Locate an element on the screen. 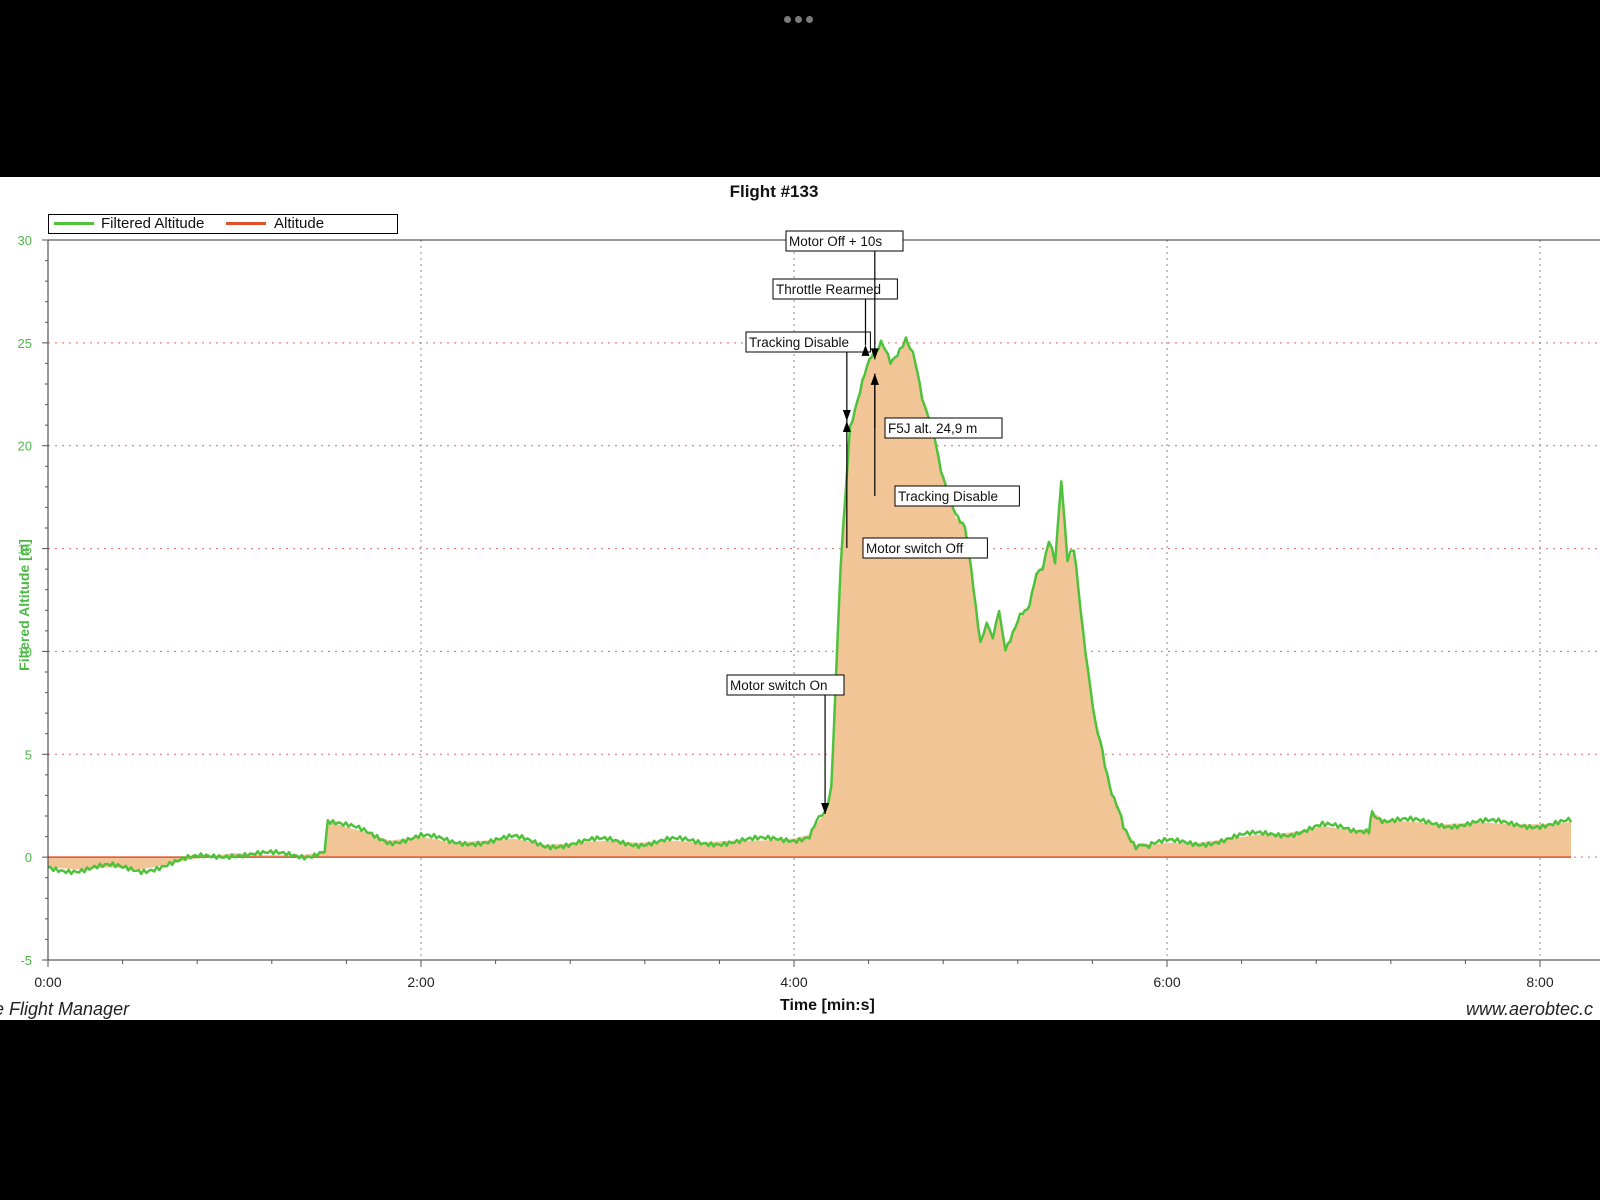  ellipsis-icon is located at coordinates (800, 16).